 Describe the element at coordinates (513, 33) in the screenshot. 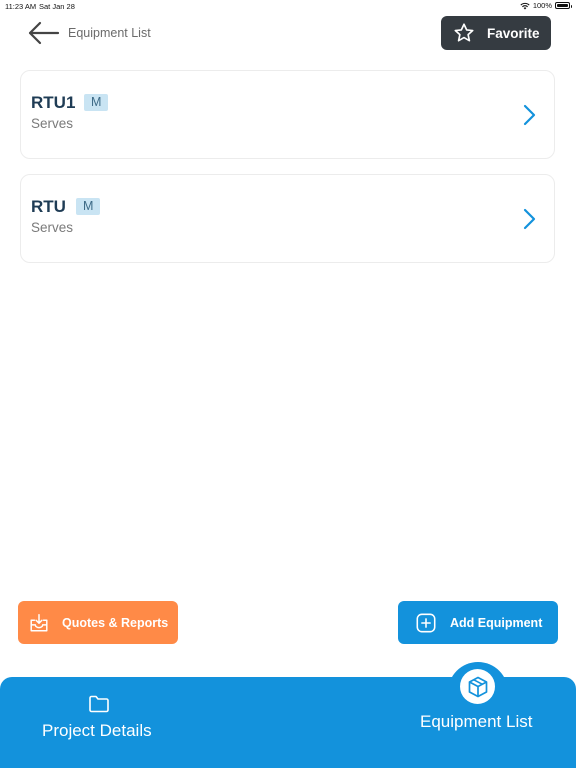

I see `favorite-label: Favorite` at that location.